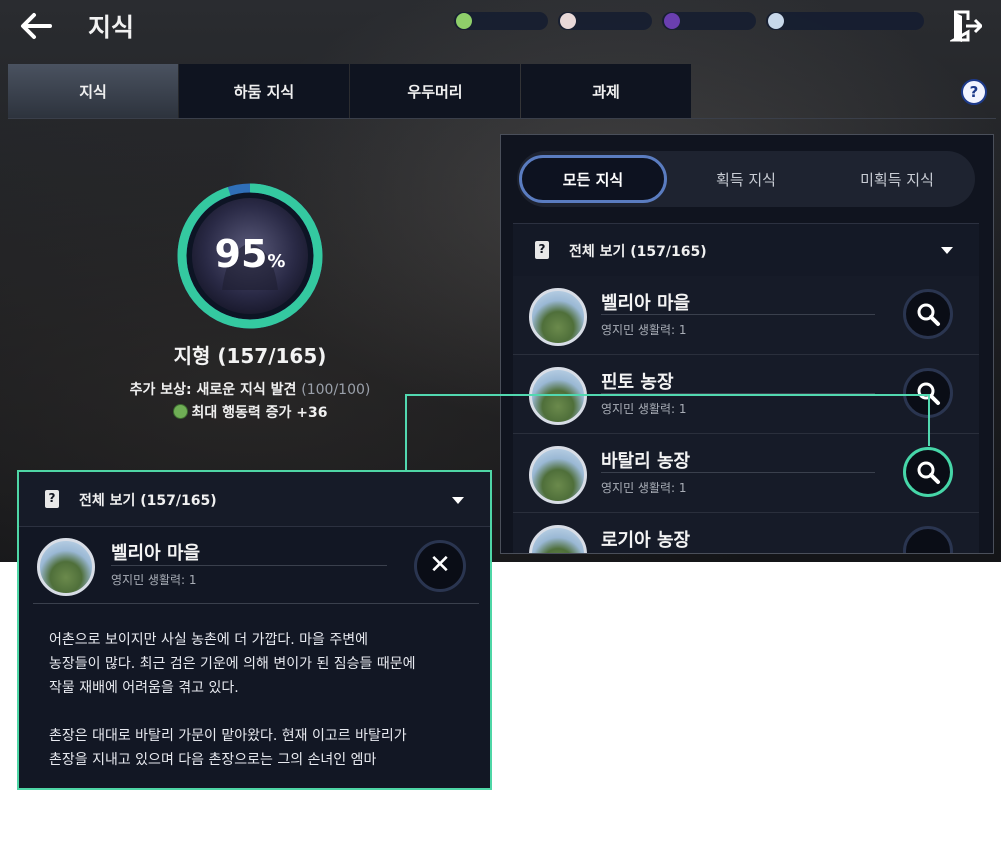  I want to click on close-button: ✕, so click(440, 566).